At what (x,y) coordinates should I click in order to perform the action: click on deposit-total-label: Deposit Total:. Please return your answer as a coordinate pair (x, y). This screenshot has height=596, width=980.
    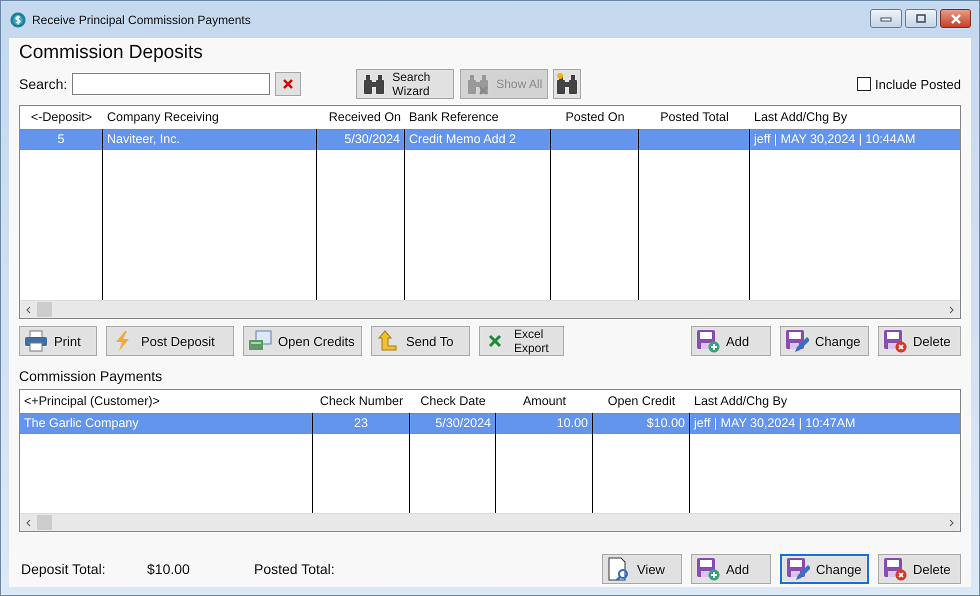
    Looking at the image, I should click on (64, 569).